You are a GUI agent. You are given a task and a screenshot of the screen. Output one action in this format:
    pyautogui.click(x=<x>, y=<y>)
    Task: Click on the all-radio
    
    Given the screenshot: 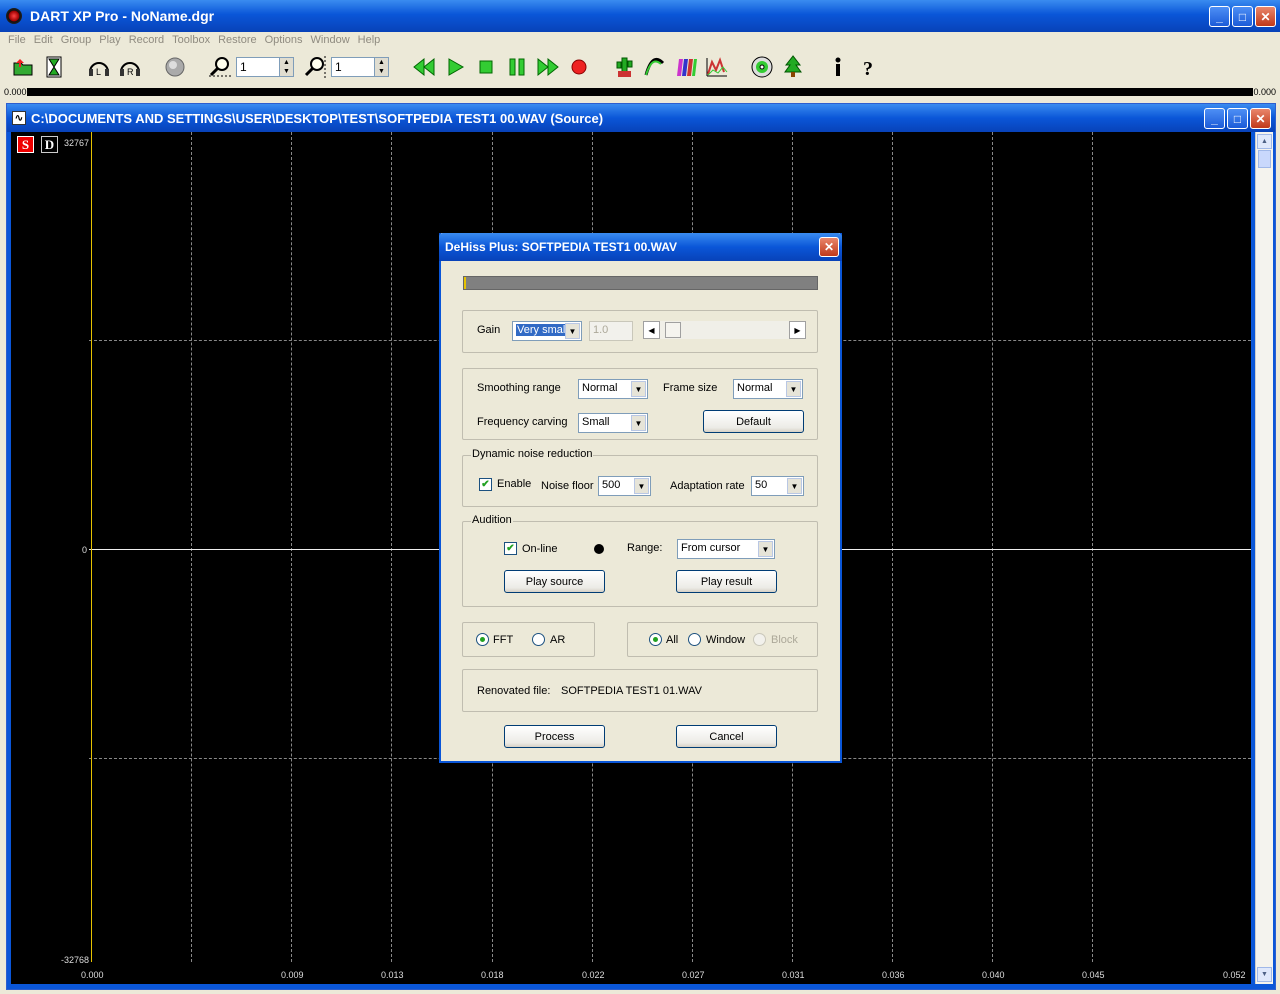 What is the action you would take?
    pyautogui.click(x=655, y=639)
    